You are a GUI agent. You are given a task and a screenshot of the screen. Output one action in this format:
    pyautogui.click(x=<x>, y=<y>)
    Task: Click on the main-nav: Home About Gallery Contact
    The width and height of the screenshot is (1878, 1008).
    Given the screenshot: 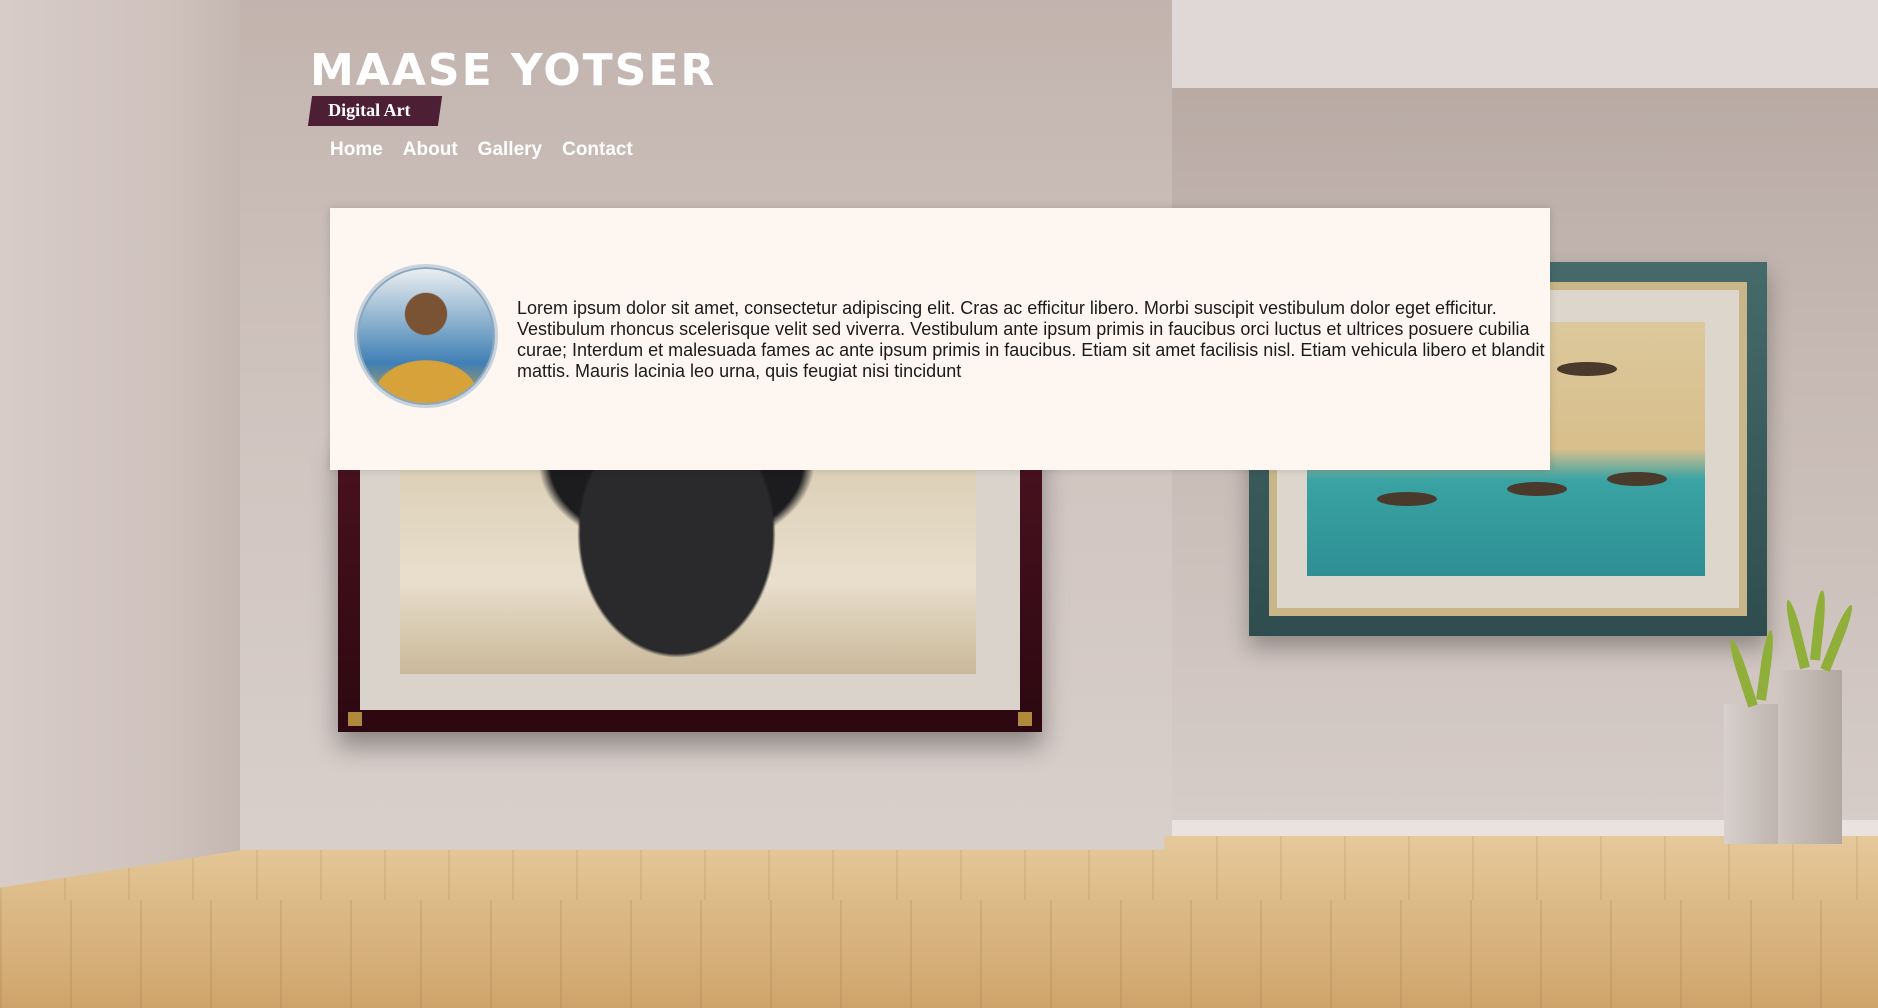 What is the action you would take?
    pyautogui.click(x=481, y=150)
    